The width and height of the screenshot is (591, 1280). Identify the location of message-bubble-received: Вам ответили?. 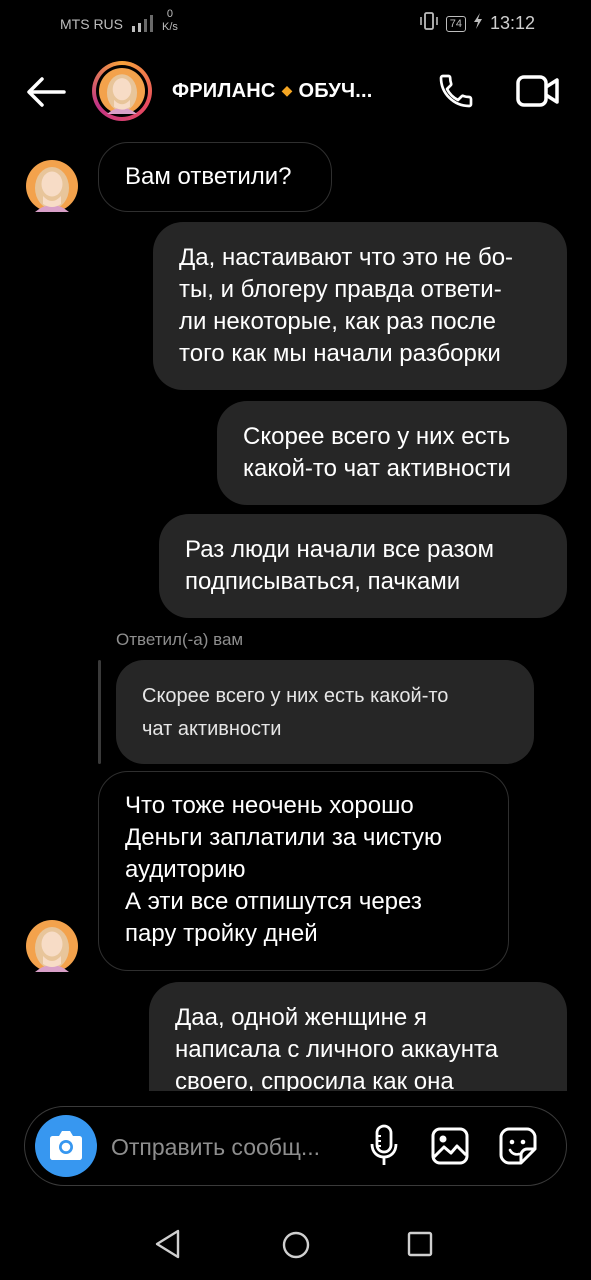
(215, 177).